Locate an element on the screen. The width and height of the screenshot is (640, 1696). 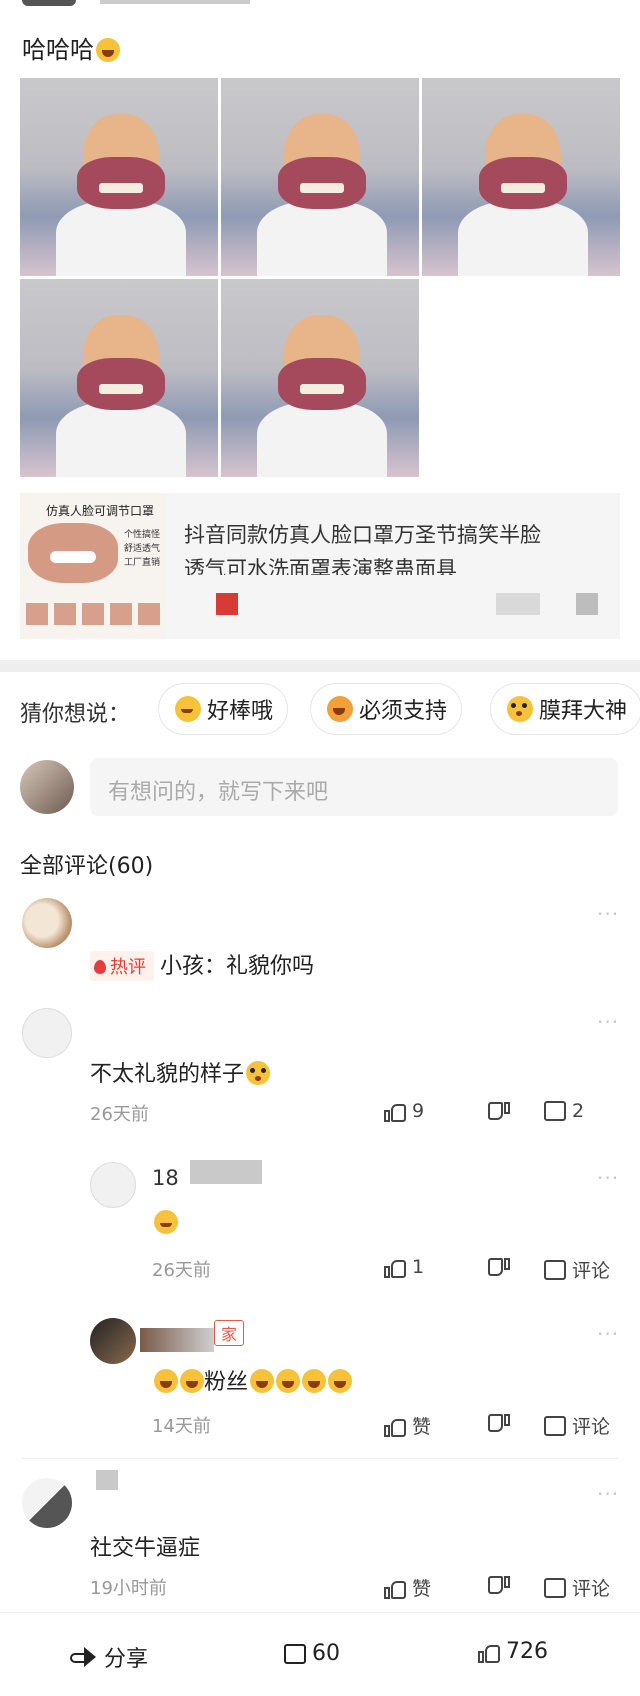
suggest-chip-label: 膜拜大神 is located at coordinates (583, 711).